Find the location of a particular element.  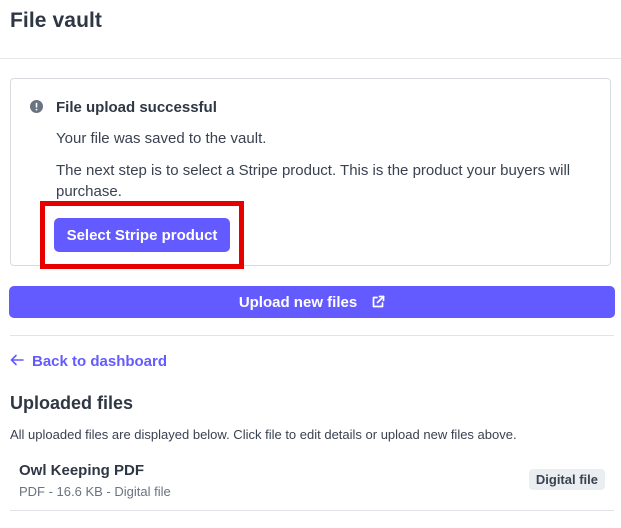

file-type-badge: Digital file is located at coordinates (566, 479).